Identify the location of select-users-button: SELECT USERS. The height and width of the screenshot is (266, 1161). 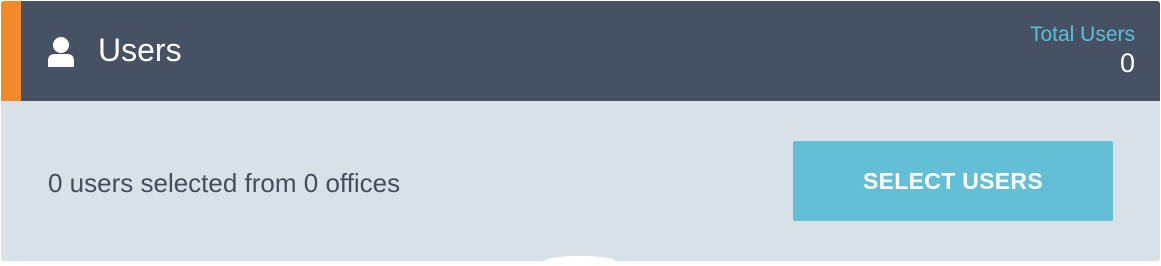
(953, 181).